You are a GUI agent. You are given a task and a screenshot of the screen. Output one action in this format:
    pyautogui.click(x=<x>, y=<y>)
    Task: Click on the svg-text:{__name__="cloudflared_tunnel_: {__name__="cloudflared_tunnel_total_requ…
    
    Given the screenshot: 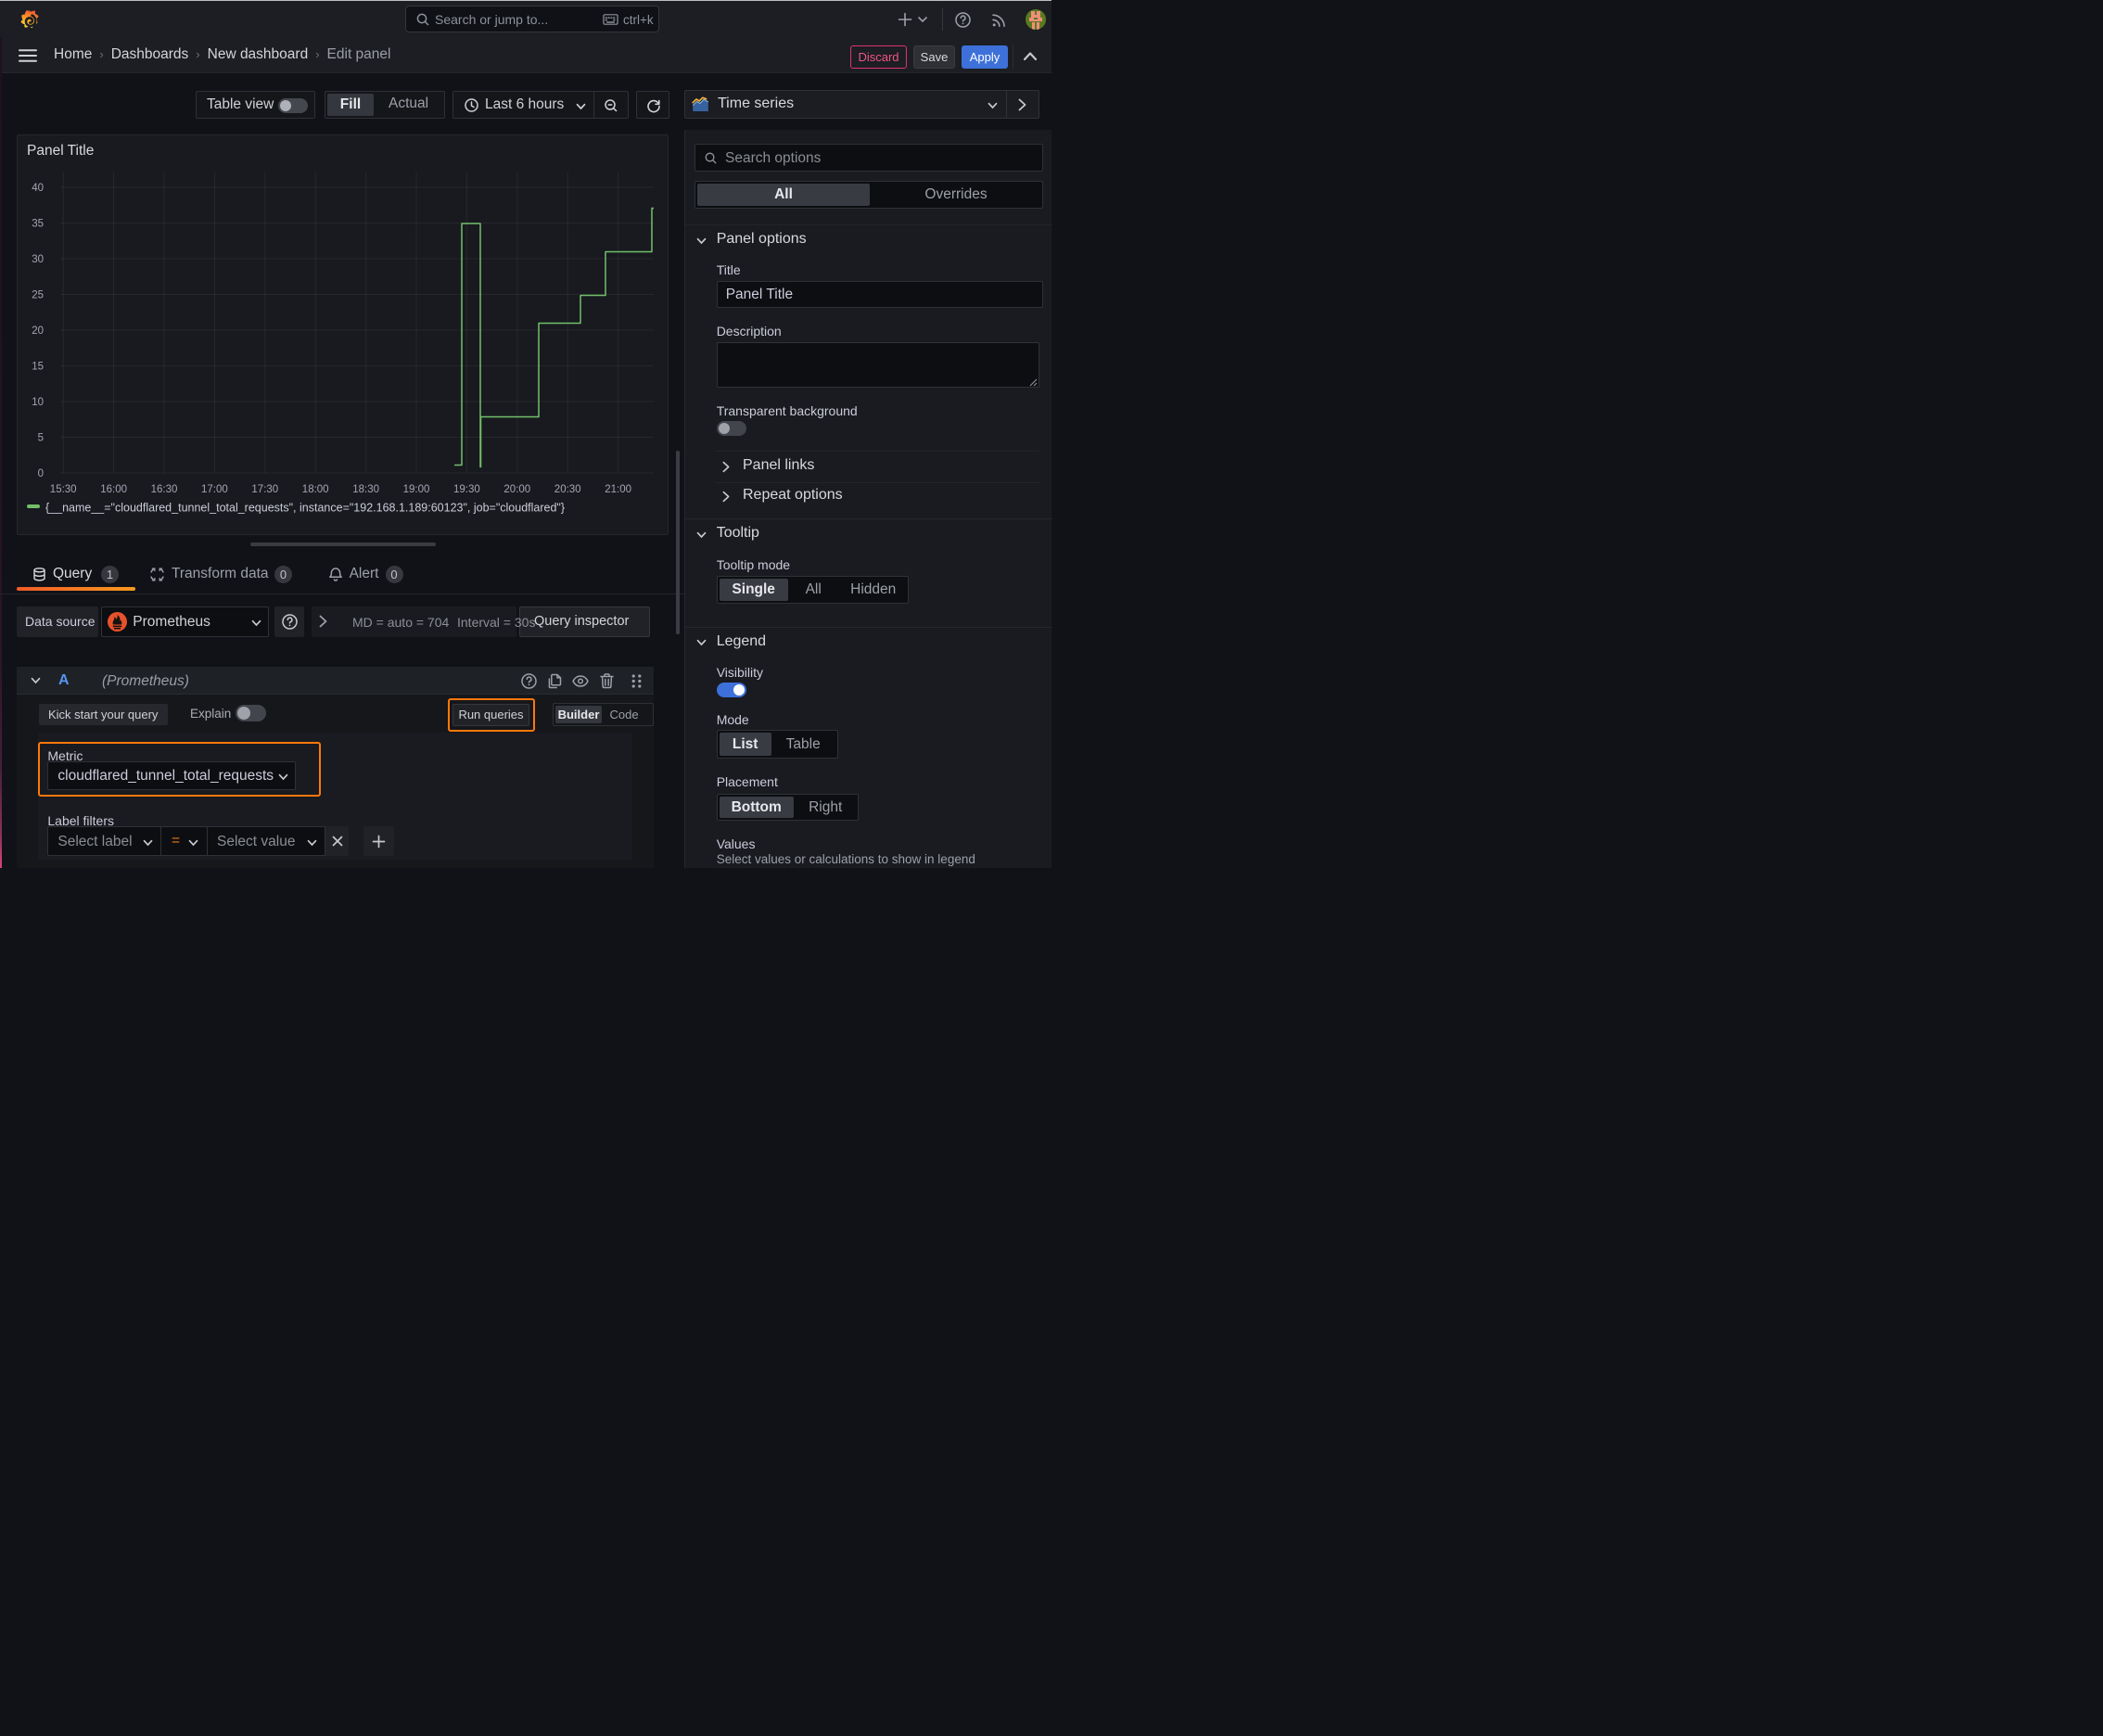 What is the action you would take?
    pyautogui.click(x=305, y=509)
    